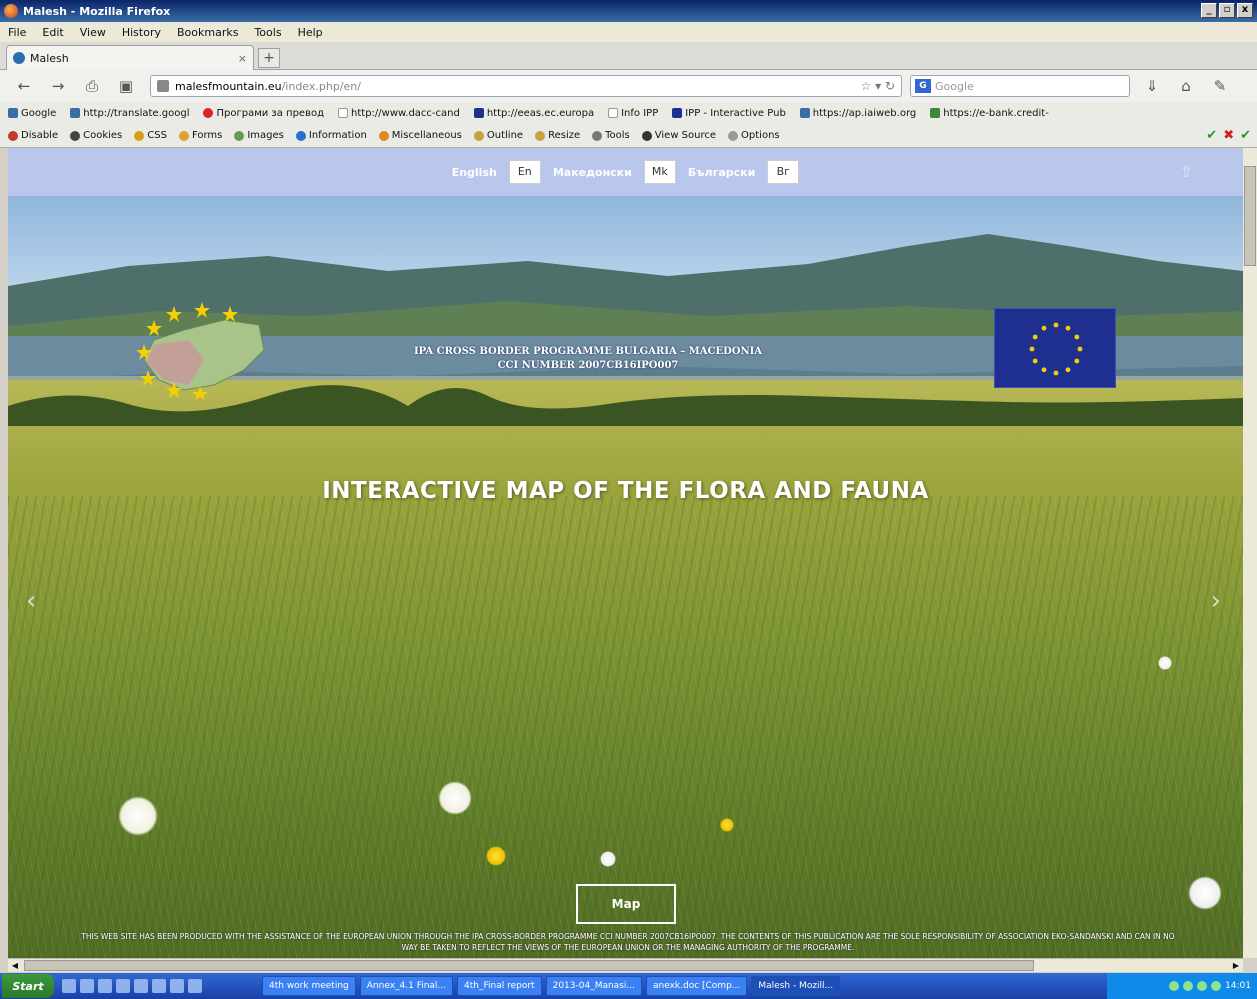  What do you see at coordinates (628, 11) in the screenshot?
I see `window-titlebar: Malesh - Mozilla Firefox _ ▫ x` at bounding box center [628, 11].